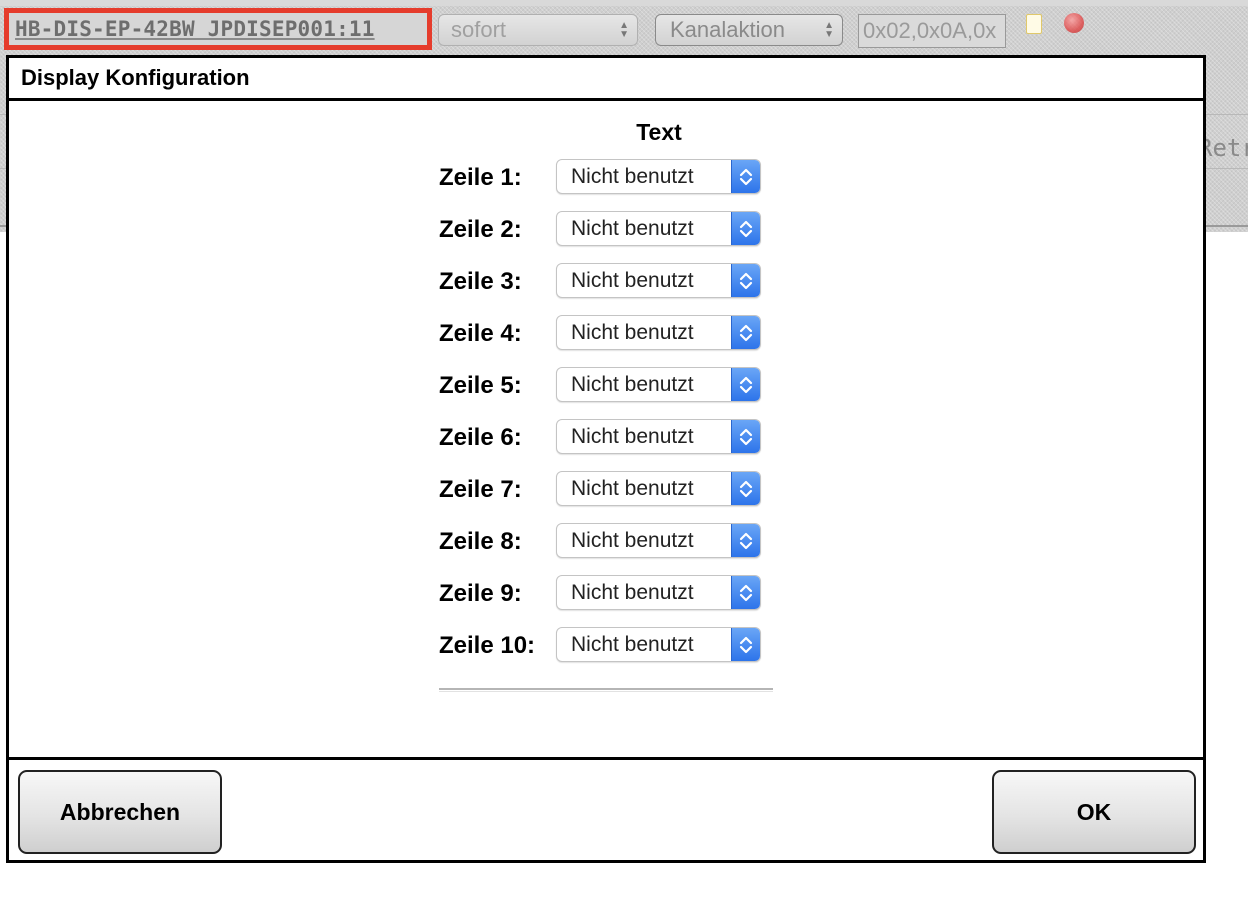 The width and height of the screenshot is (1248, 910). What do you see at coordinates (932, 31) in the screenshot?
I see `hex-value-field: 0x02,0x0A,0x` at bounding box center [932, 31].